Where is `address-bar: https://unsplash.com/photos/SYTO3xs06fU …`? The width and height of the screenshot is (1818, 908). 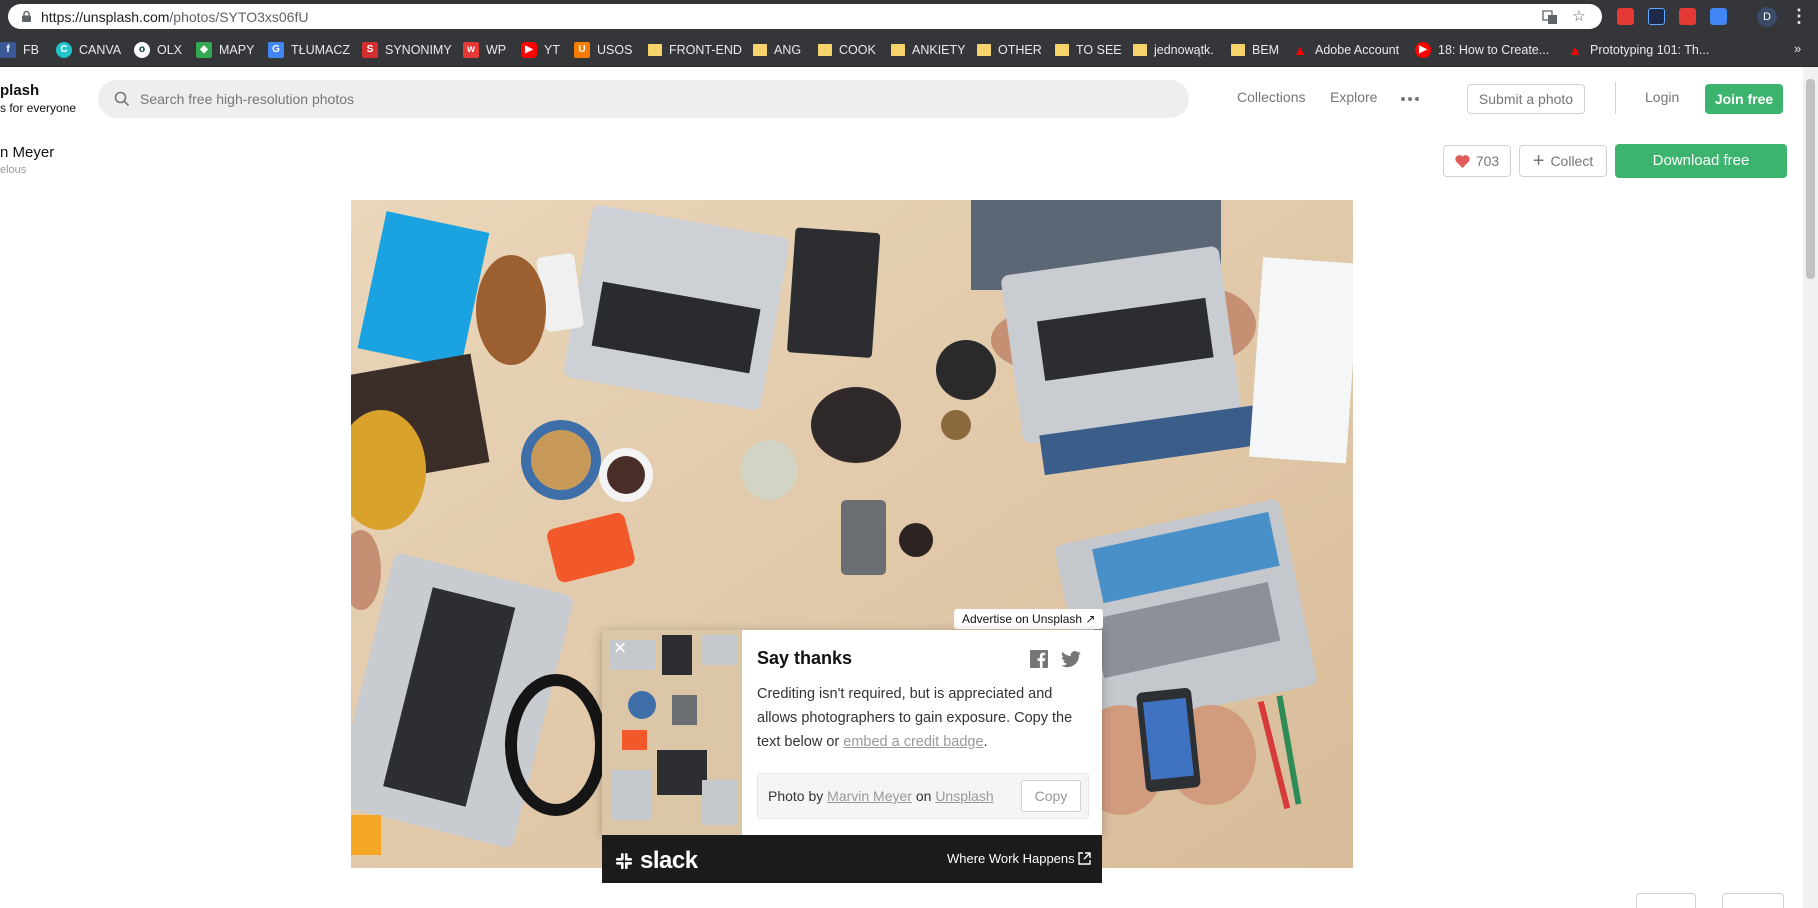 address-bar: https://unsplash.com/photos/SYTO3xs06fU … is located at coordinates (805, 16).